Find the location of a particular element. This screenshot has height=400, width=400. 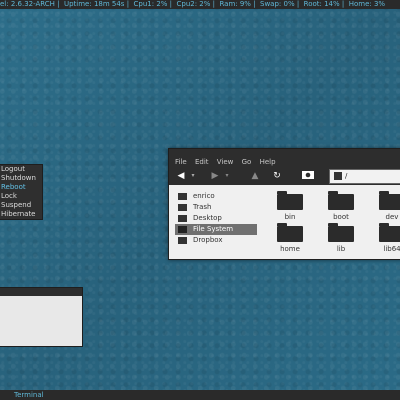

reload-icon: ↻ is located at coordinates (277, 176).